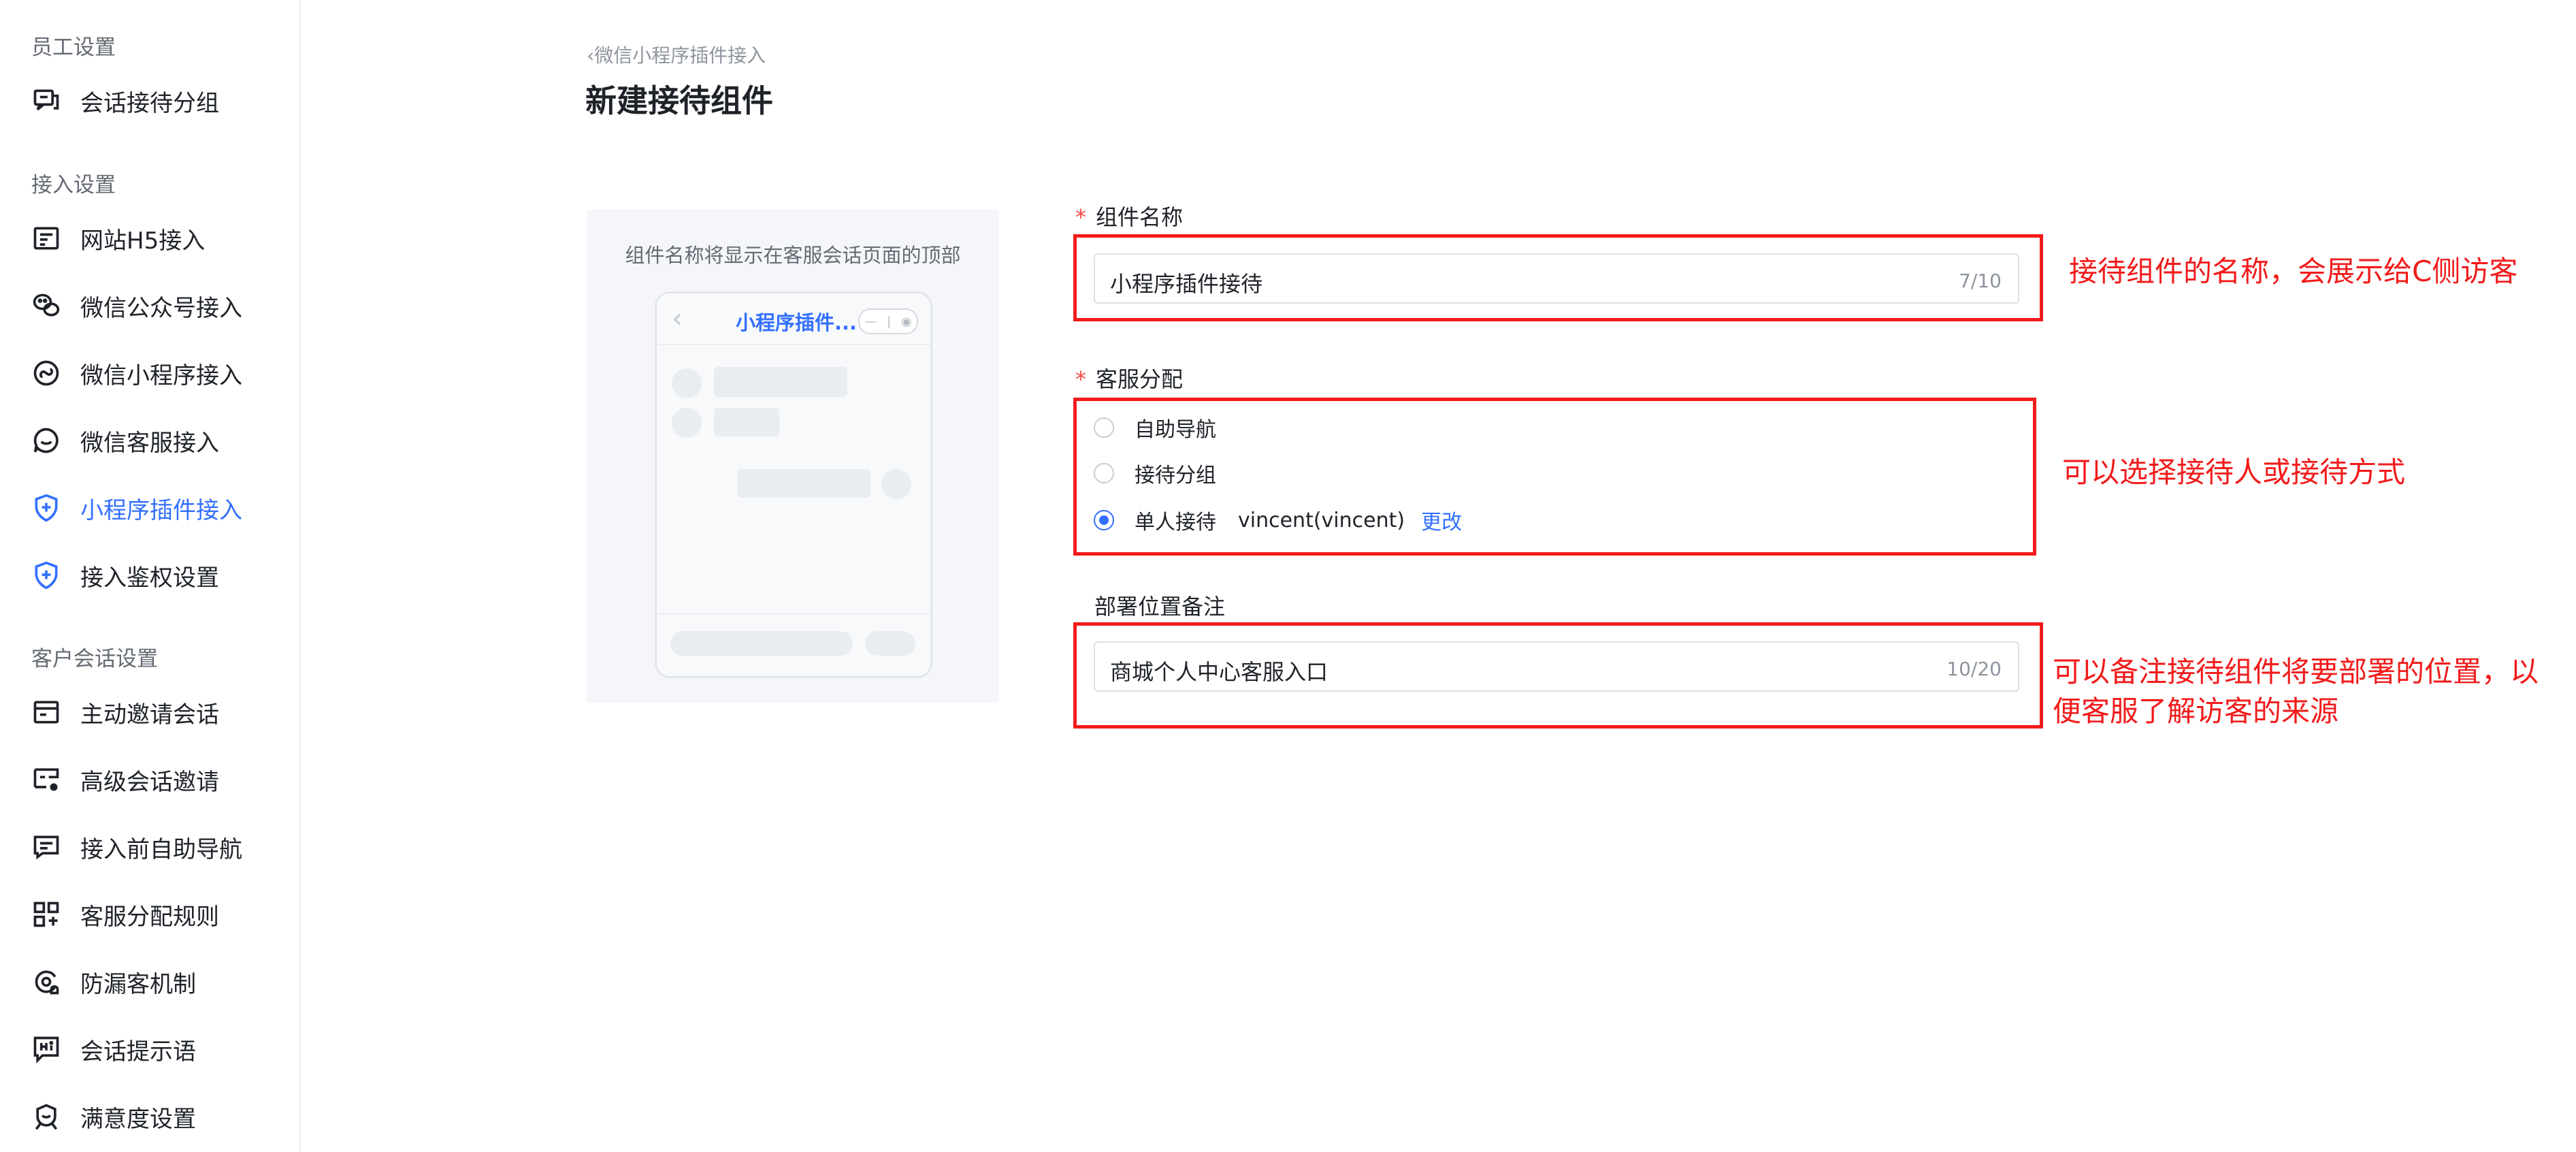 Image resolution: width=2576 pixels, height=1152 pixels. What do you see at coordinates (1558, 277) in the screenshot?
I see `annotation-box-name` at bounding box center [1558, 277].